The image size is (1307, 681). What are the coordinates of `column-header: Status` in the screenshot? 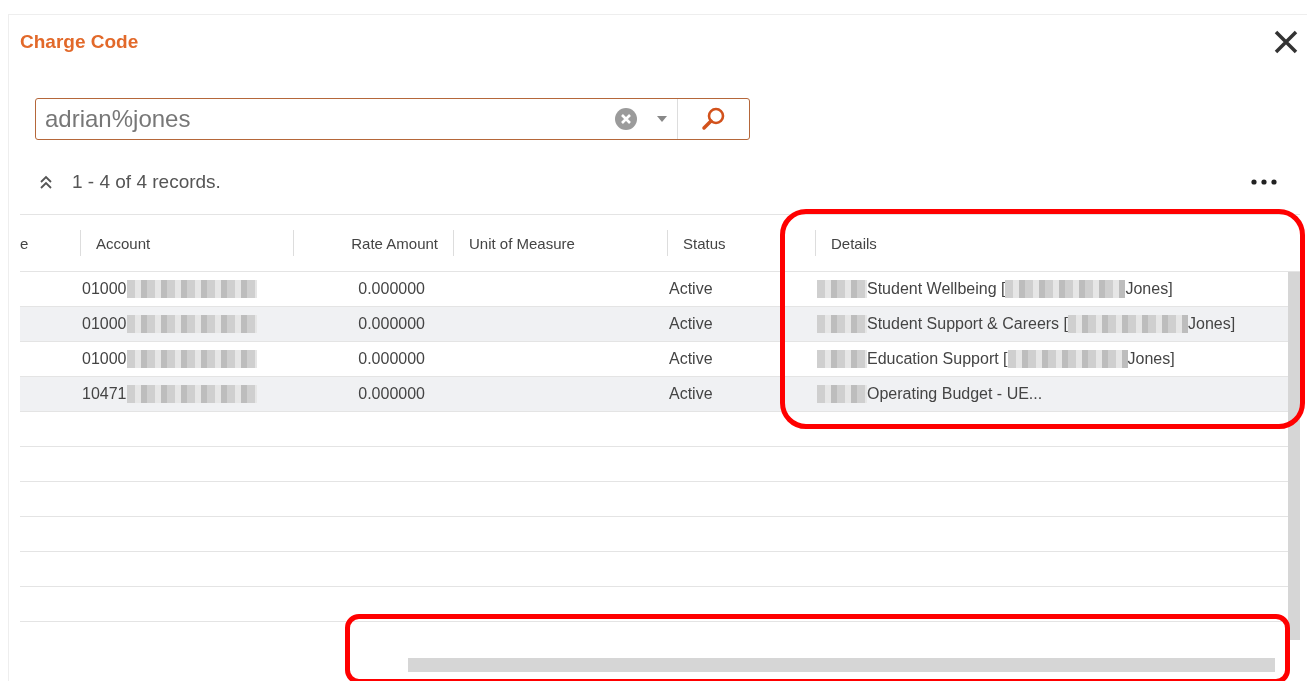 It's located at (704, 243).